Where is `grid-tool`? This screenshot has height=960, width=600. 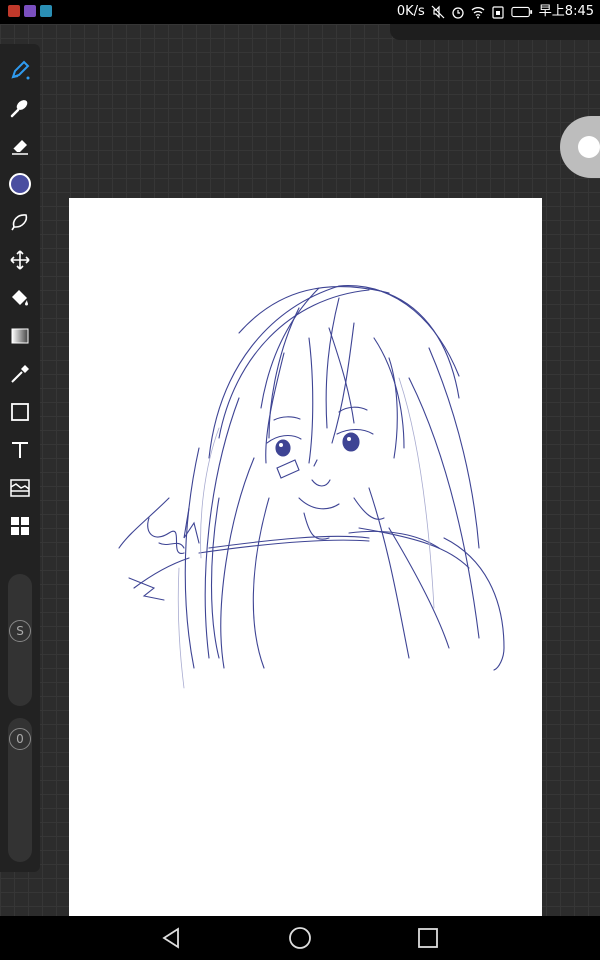
grid-tool is located at coordinates (20, 526).